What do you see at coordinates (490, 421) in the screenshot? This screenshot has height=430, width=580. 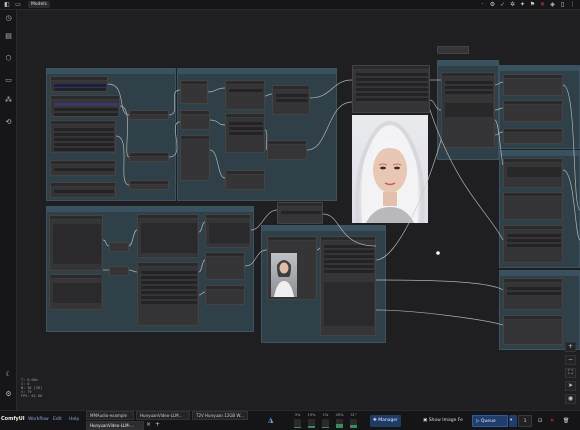 I see `queue-button: ▷ Queue` at bounding box center [490, 421].